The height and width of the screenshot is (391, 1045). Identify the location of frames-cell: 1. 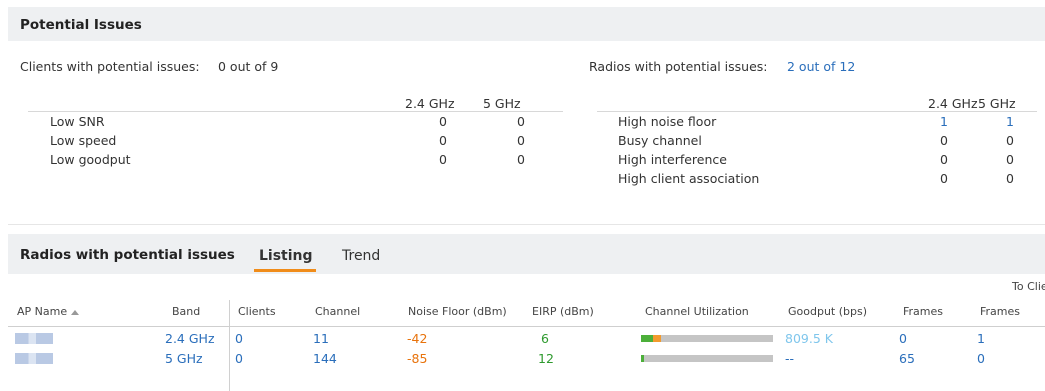
(981, 338).